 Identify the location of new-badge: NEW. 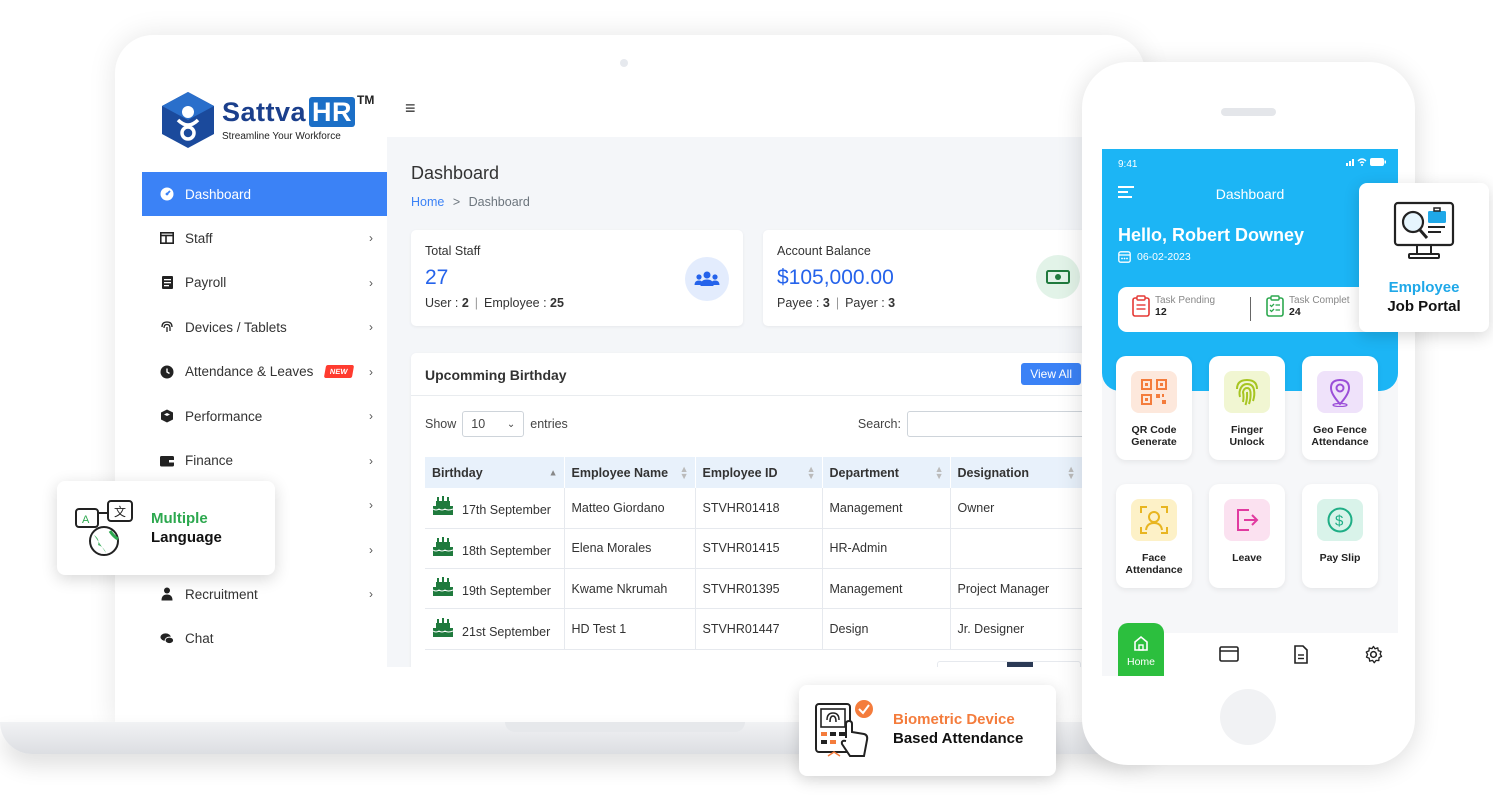
(339, 372).